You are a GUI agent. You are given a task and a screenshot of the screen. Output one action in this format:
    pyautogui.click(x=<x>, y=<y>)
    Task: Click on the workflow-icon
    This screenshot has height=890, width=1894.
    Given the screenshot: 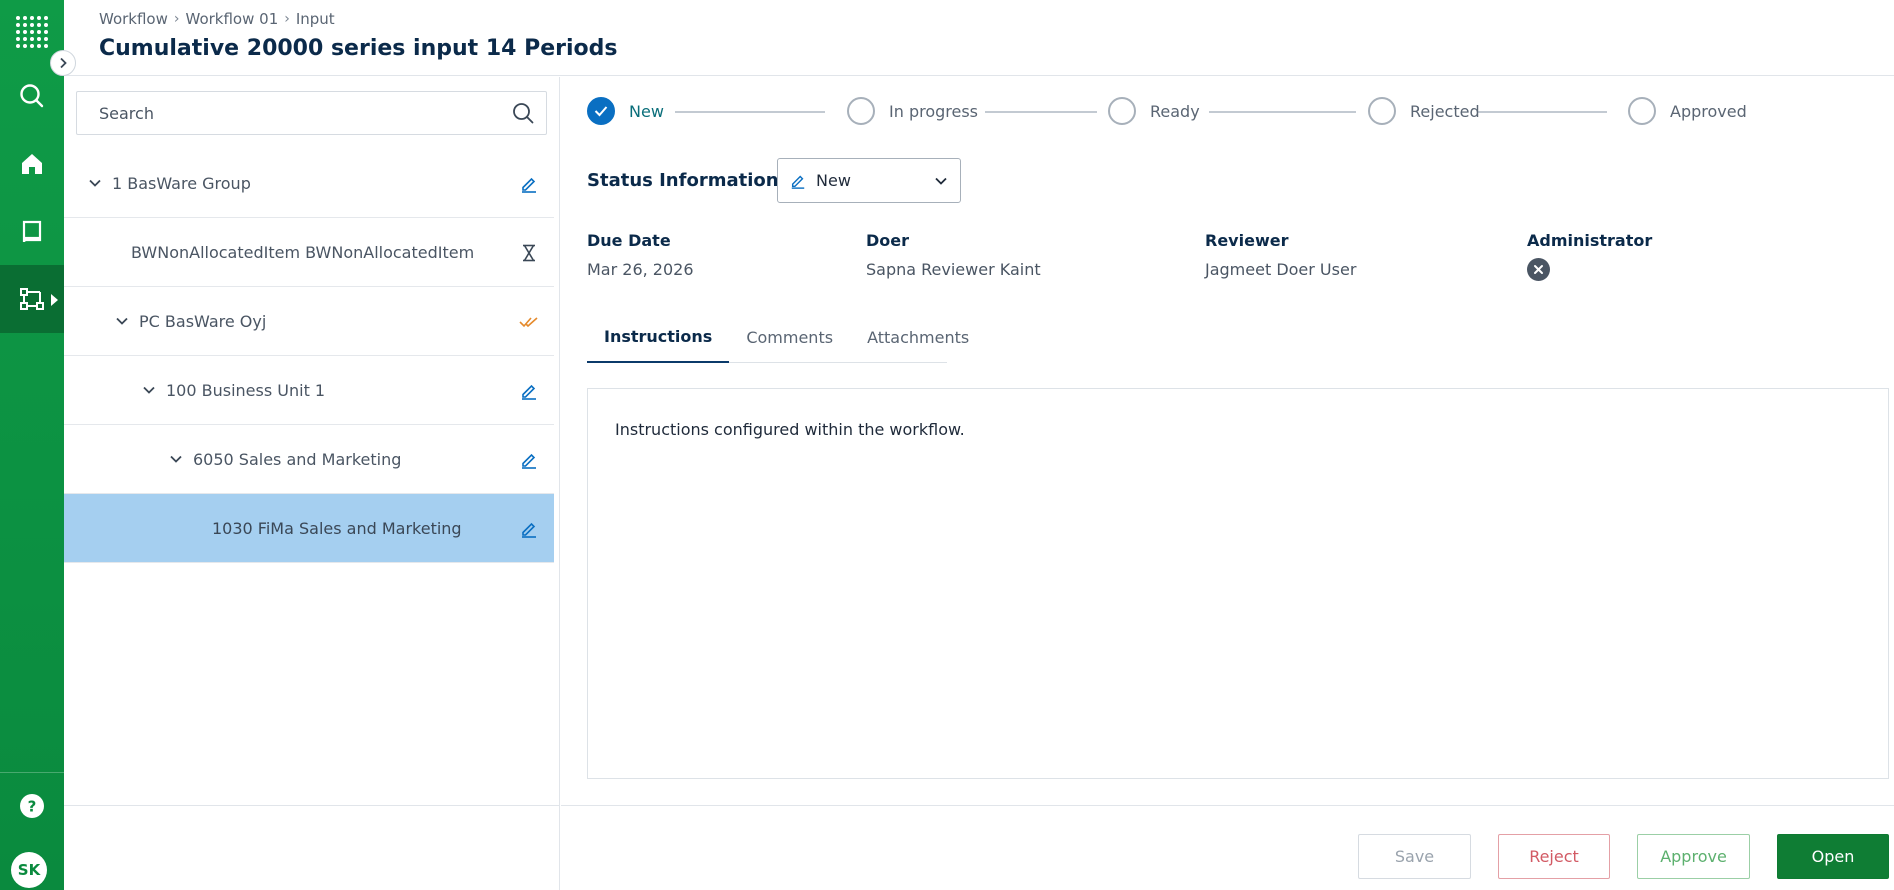 What is the action you would take?
    pyautogui.click(x=32, y=299)
    